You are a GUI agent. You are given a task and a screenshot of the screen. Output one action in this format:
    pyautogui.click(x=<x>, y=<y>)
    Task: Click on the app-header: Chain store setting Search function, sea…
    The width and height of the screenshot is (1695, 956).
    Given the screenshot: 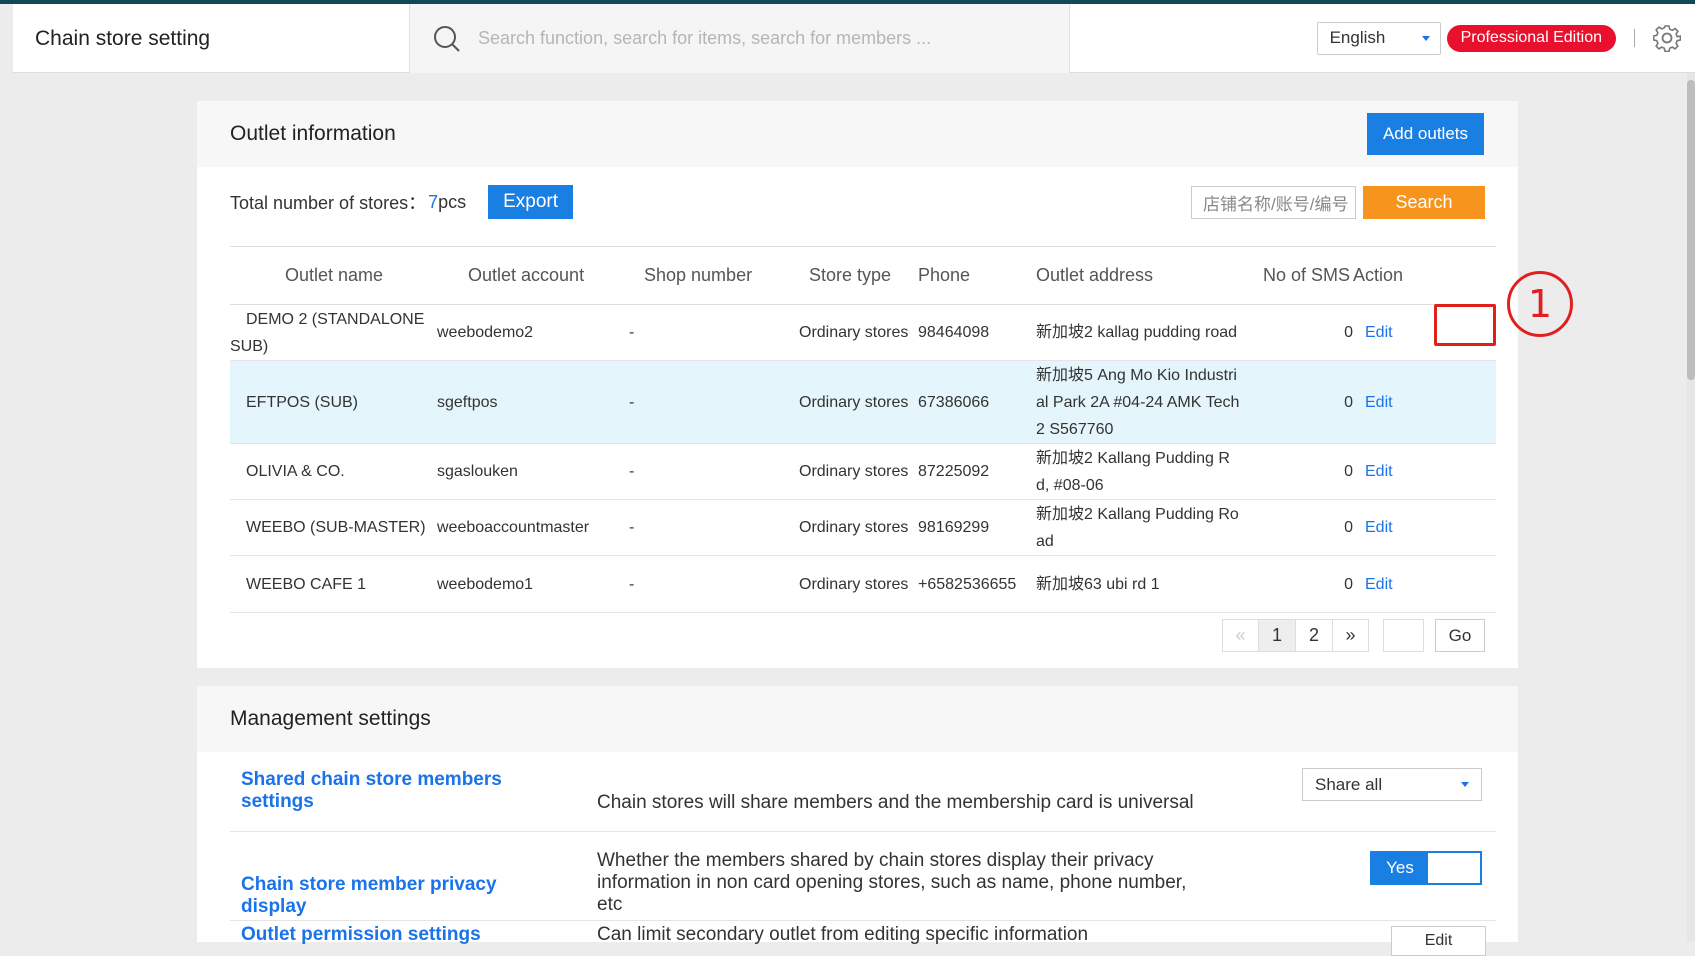 What is the action you would take?
    pyautogui.click(x=854, y=38)
    